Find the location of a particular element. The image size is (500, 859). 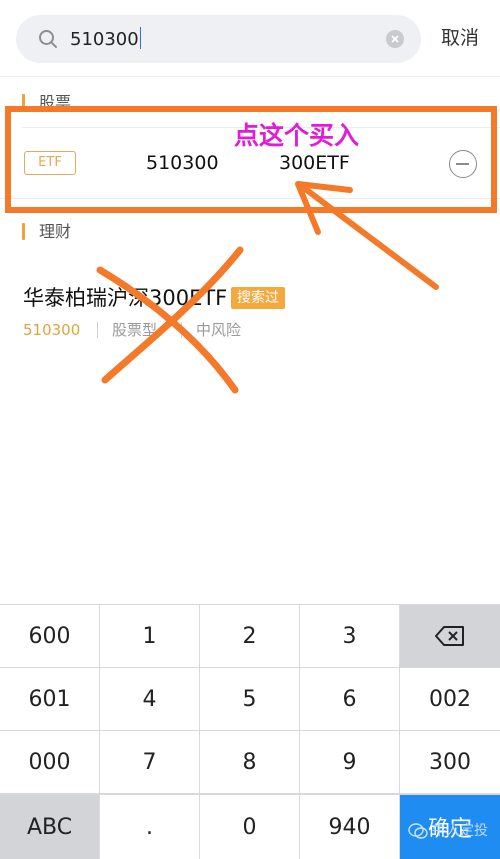

fund-code: 510300 is located at coordinates (52, 330).